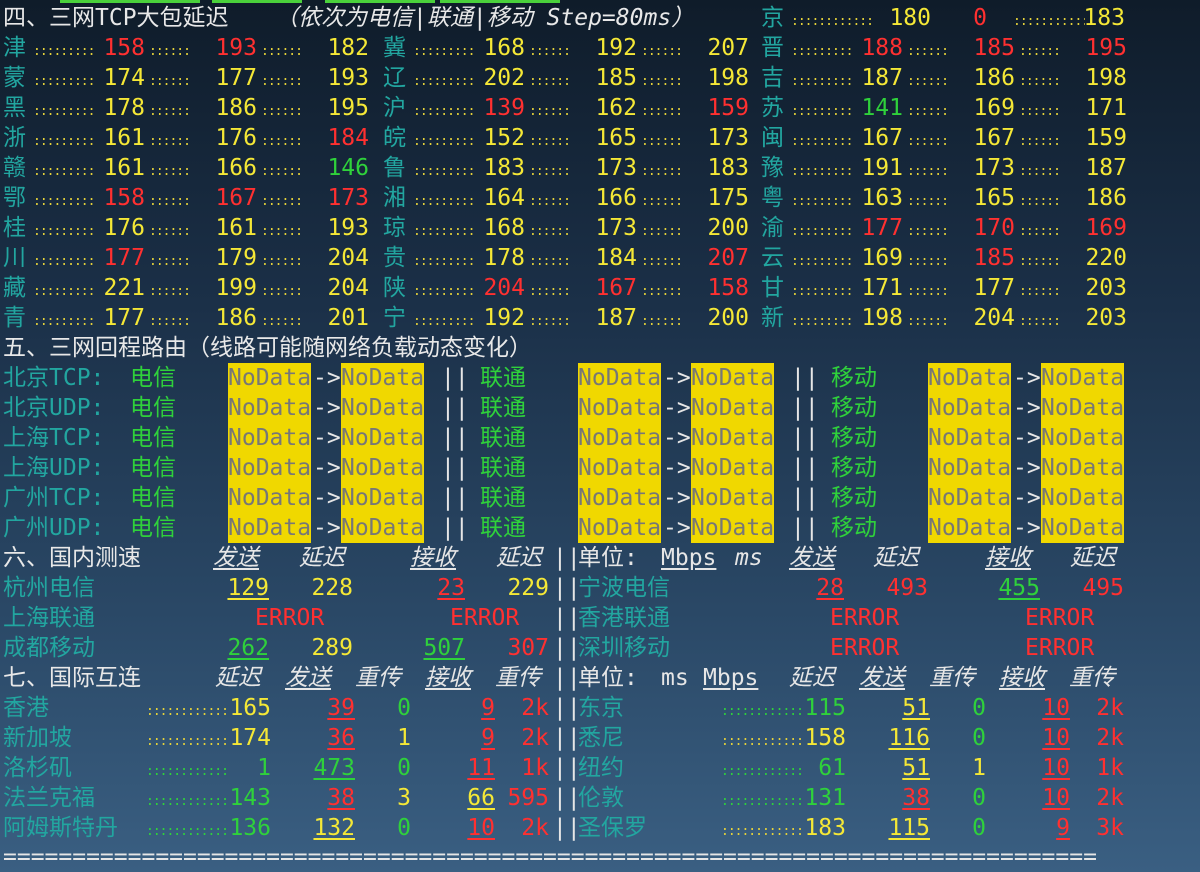  What do you see at coordinates (14, 318) in the screenshot?
I see `region-label: 青` at bounding box center [14, 318].